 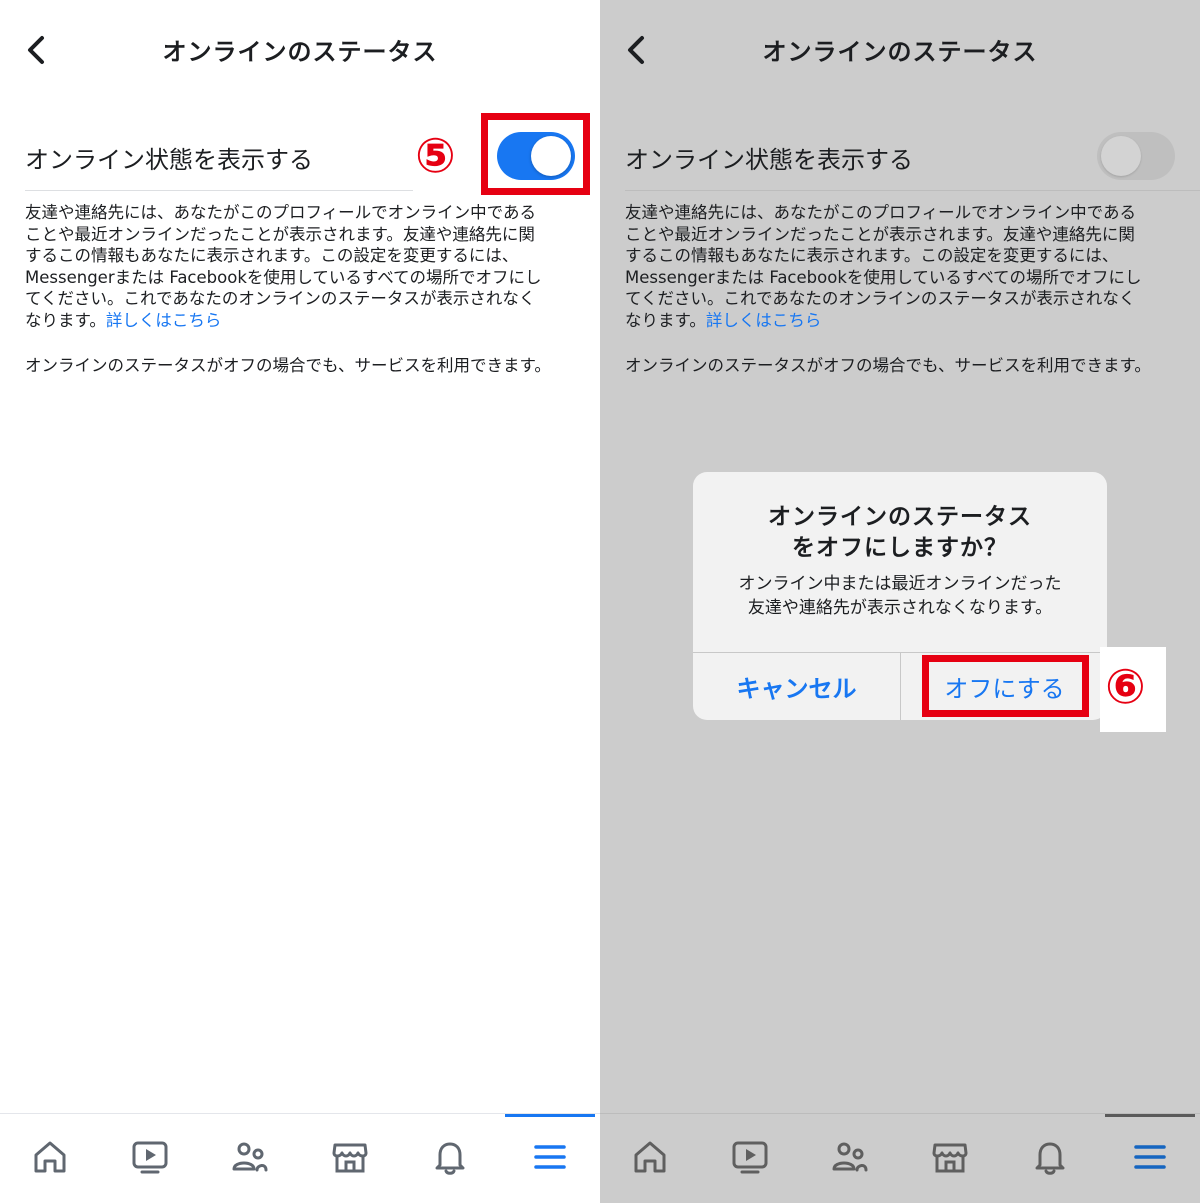 I want to click on callout-step-6: ⑥, so click(x=1125, y=687).